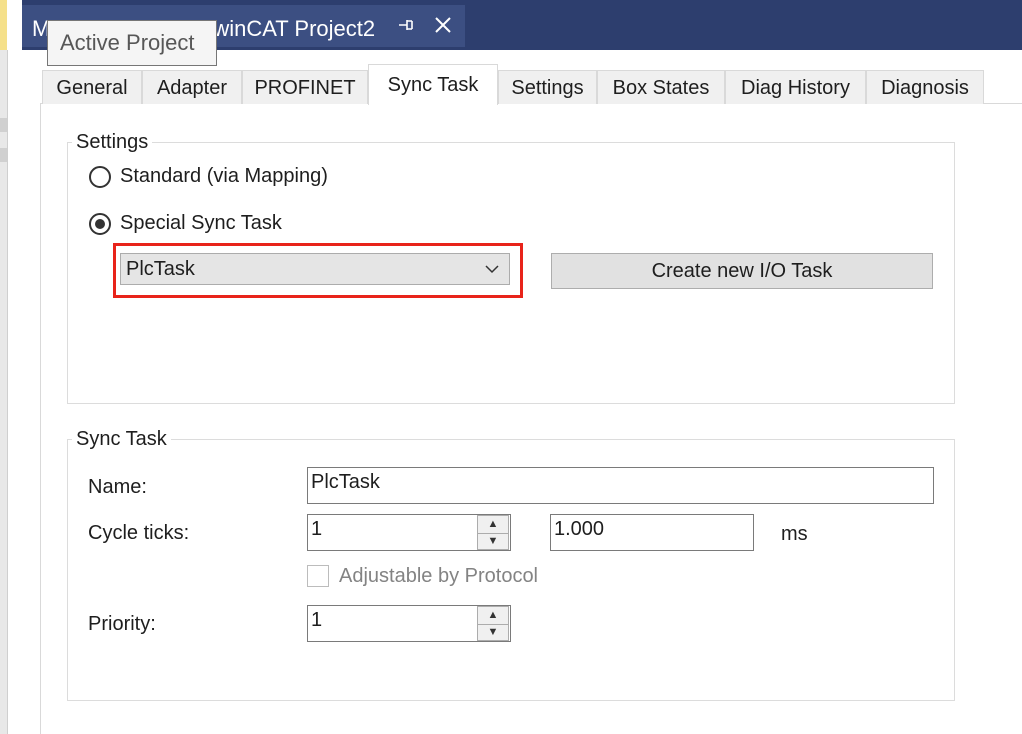  Describe the element at coordinates (305, 87) in the screenshot. I see `tab-profinet: PROFINET` at that location.